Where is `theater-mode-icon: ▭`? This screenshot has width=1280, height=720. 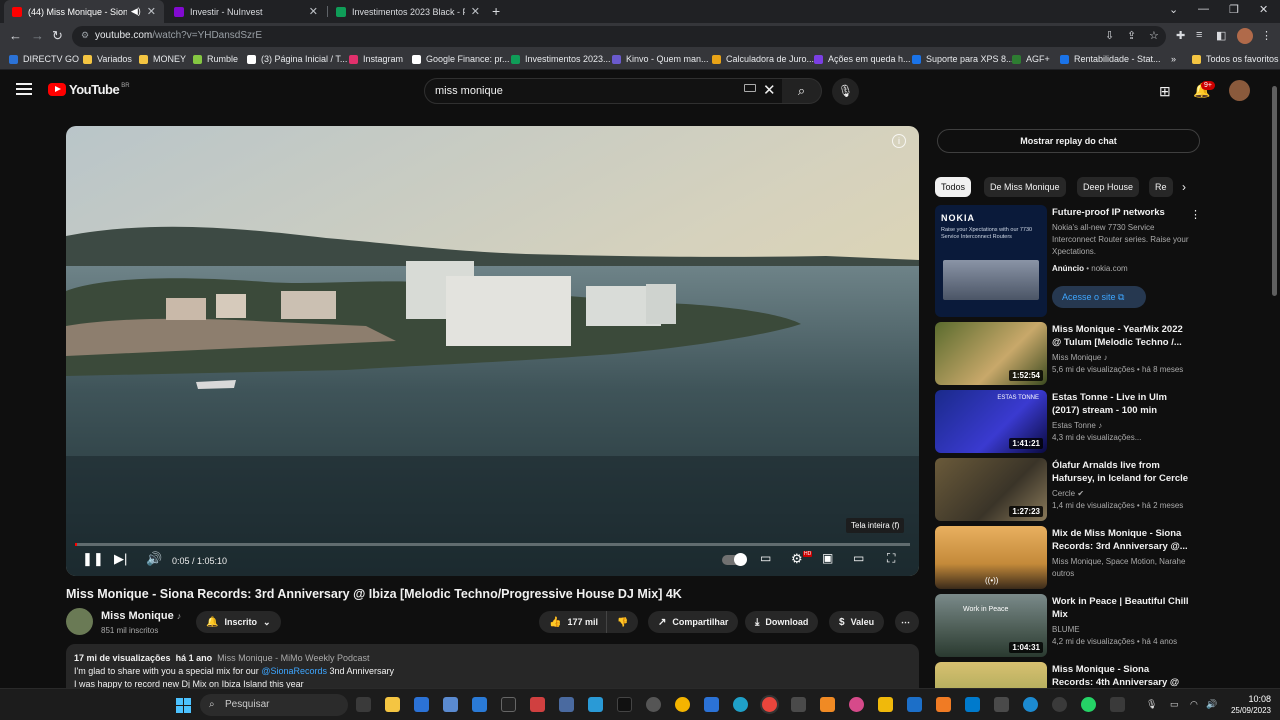
theater-mode-icon: ▭ is located at coordinates (858, 558).